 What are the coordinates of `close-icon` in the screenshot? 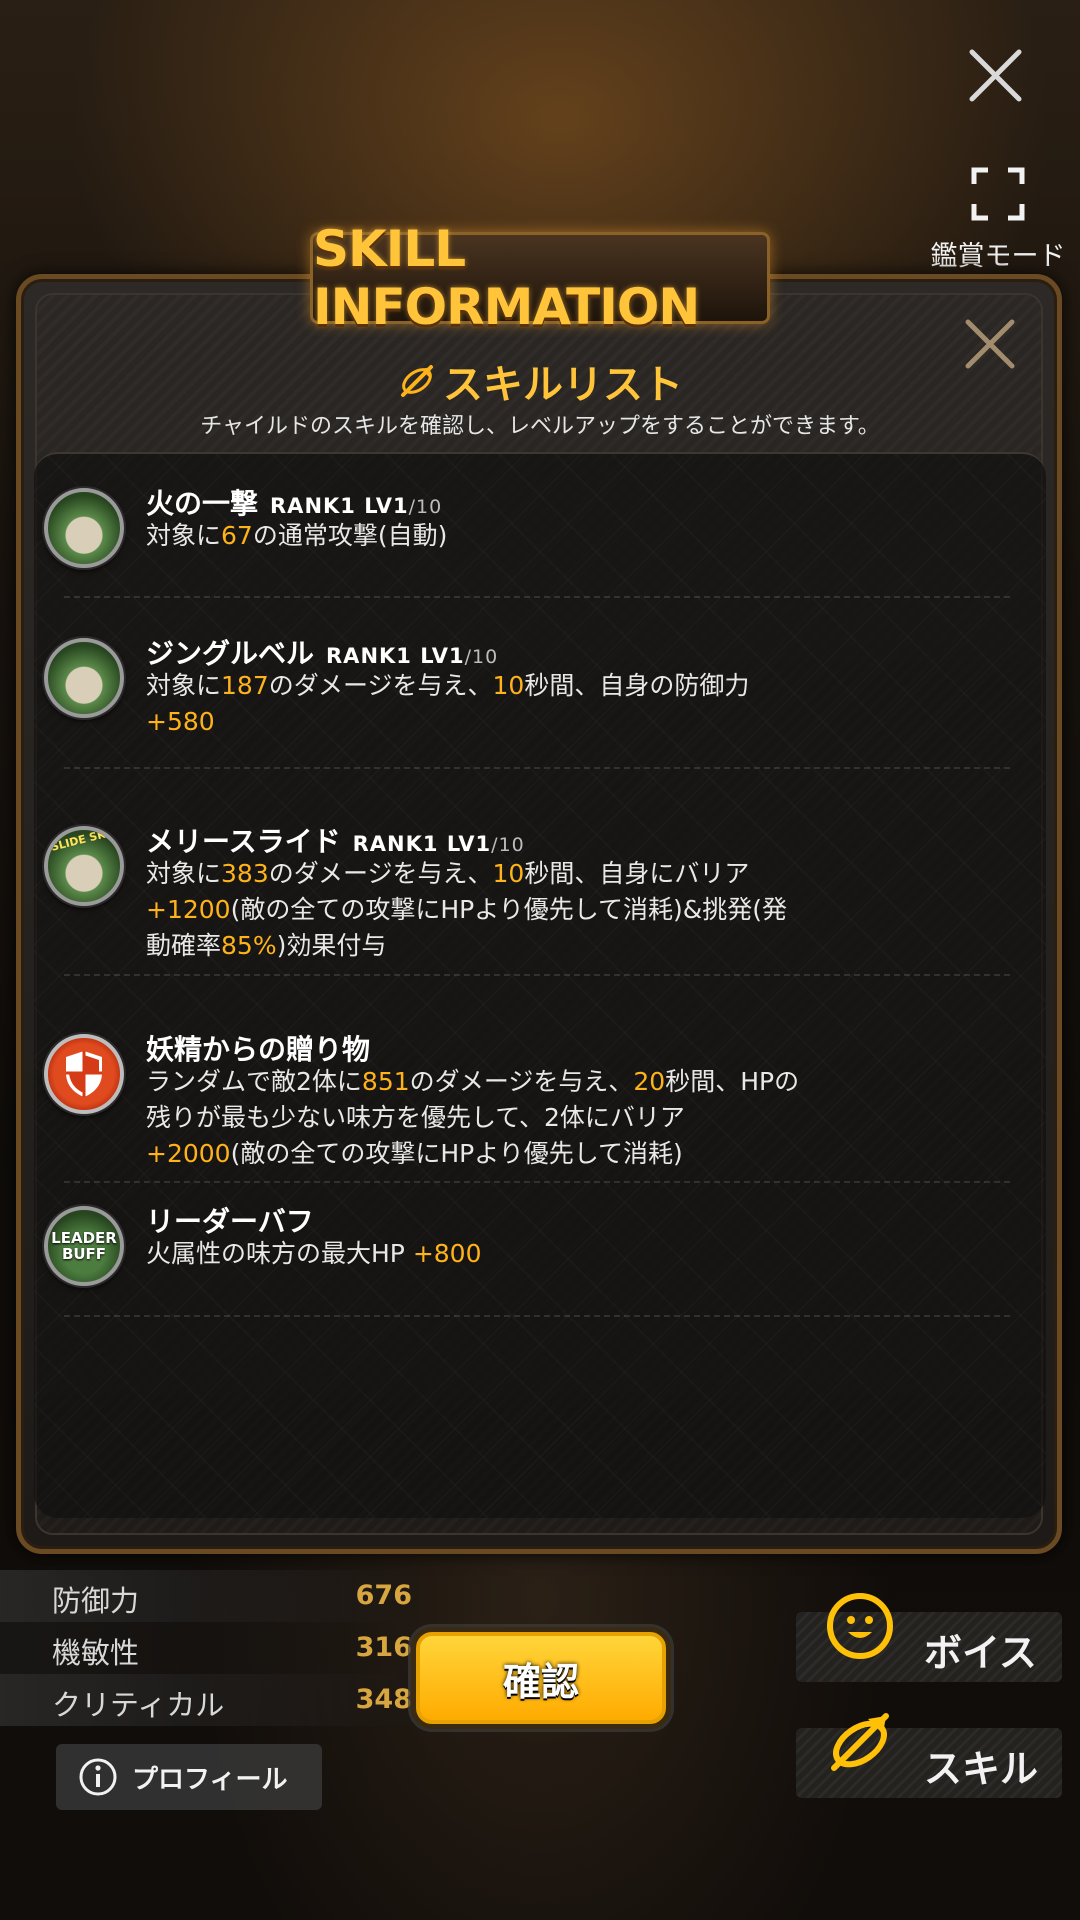 It's located at (995, 75).